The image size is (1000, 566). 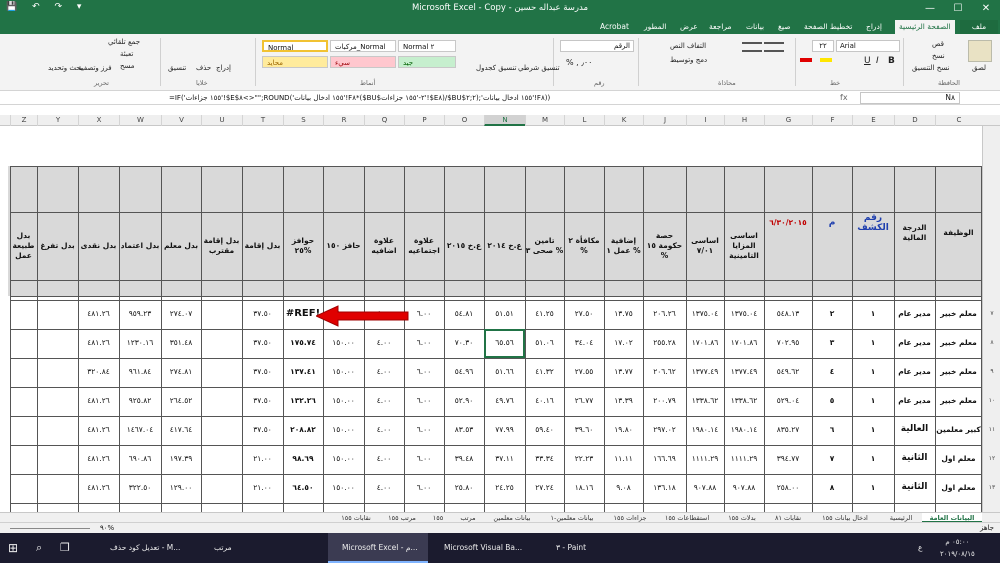 What do you see at coordinates (744, 488) in the screenshot?
I see `cell-H-row7: ٩٠٧.٨٨` at bounding box center [744, 488].